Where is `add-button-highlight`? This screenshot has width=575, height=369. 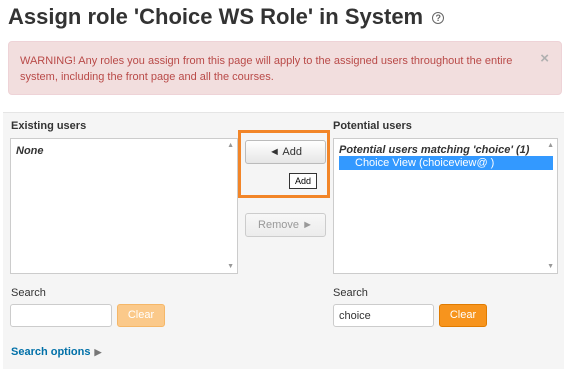 add-button-highlight is located at coordinates (284, 164).